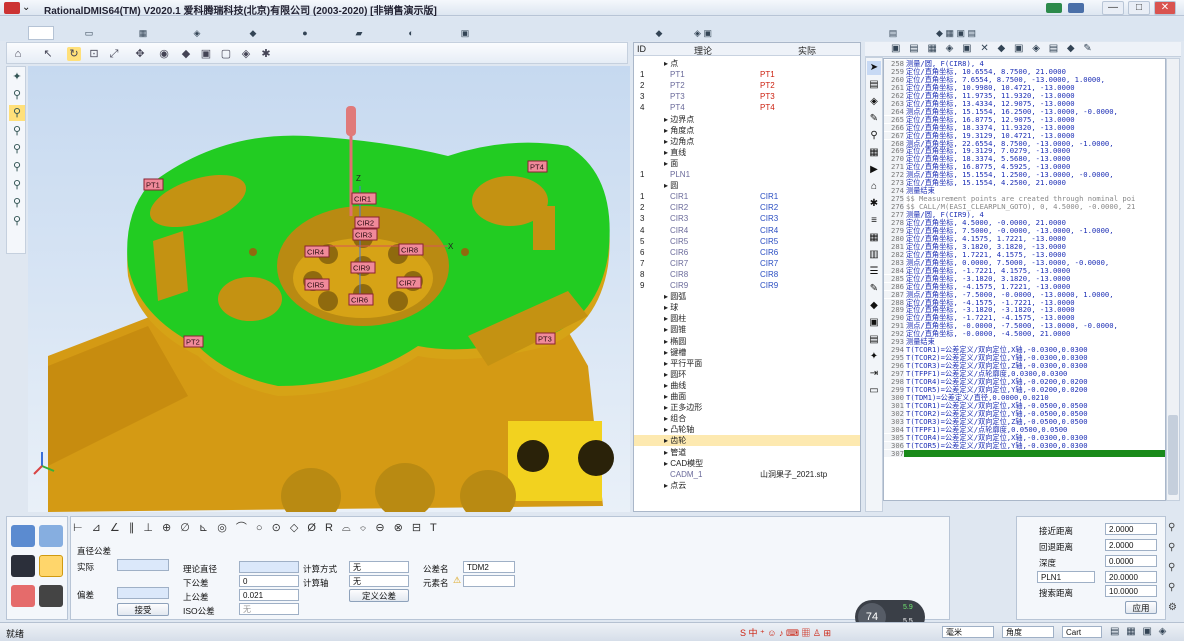  What do you see at coordinates (1131, 545) in the screenshot?
I see `retract-field: 2.0000` at bounding box center [1131, 545].